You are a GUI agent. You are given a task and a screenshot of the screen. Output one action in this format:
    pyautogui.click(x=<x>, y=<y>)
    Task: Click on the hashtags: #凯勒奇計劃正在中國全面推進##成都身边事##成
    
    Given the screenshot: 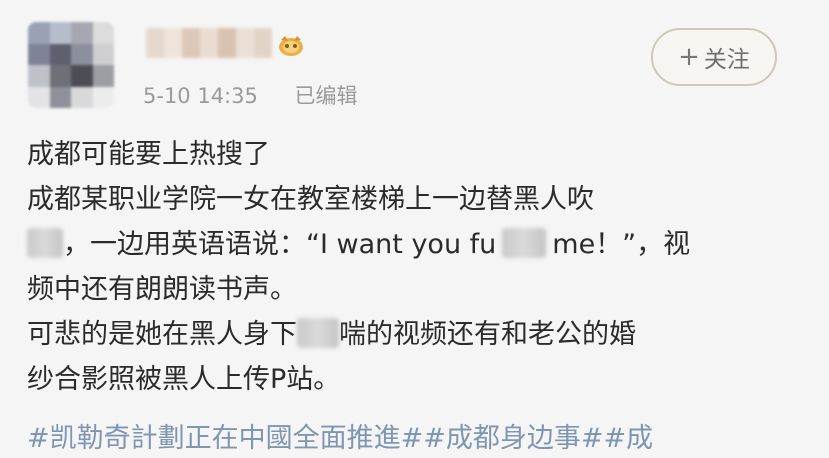 What is the action you would take?
    pyautogui.click(x=340, y=435)
    